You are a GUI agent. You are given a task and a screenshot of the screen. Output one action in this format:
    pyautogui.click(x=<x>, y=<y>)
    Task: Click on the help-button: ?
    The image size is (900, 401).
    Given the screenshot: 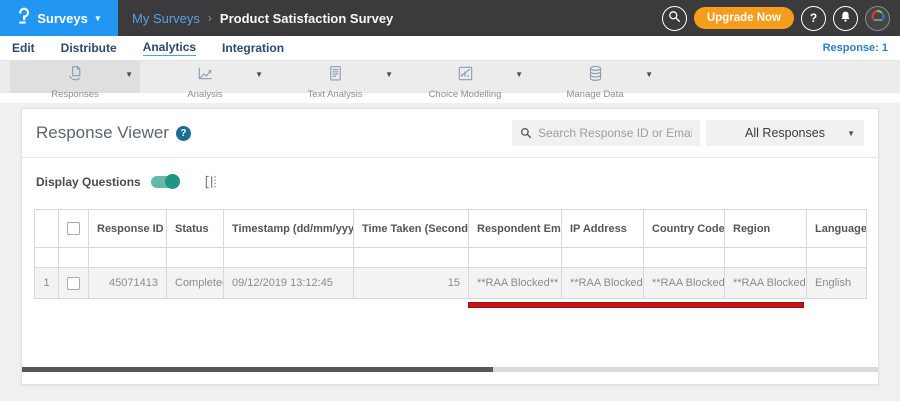 What is the action you would take?
    pyautogui.click(x=813, y=18)
    